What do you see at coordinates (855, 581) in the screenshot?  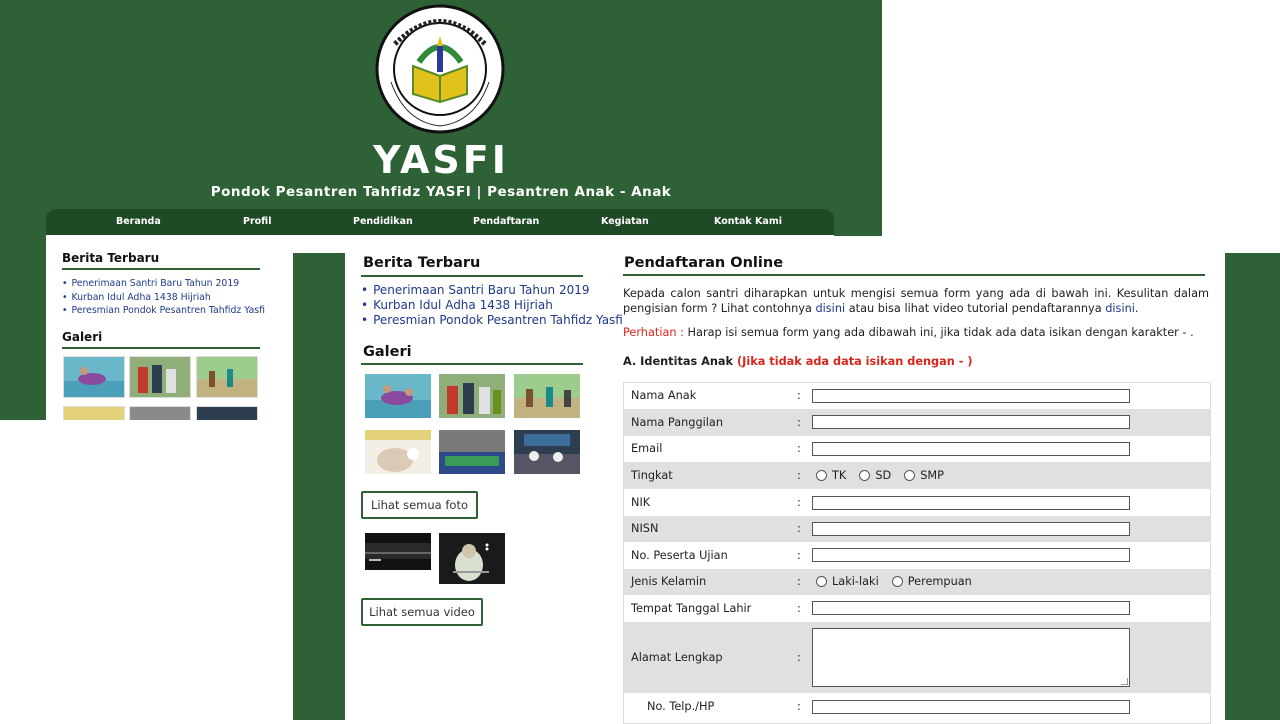 I see `radio-label: Laki-laki` at bounding box center [855, 581].